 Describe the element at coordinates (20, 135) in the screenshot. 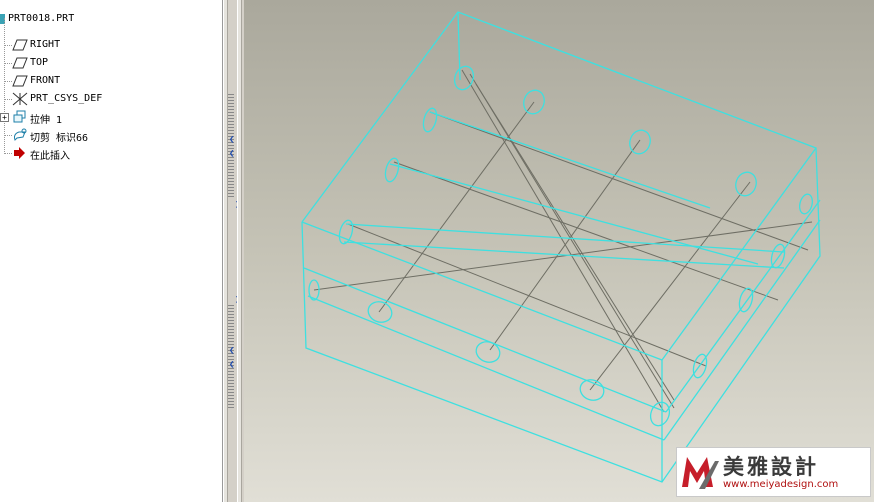

I see `cut-feature-icon` at that location.